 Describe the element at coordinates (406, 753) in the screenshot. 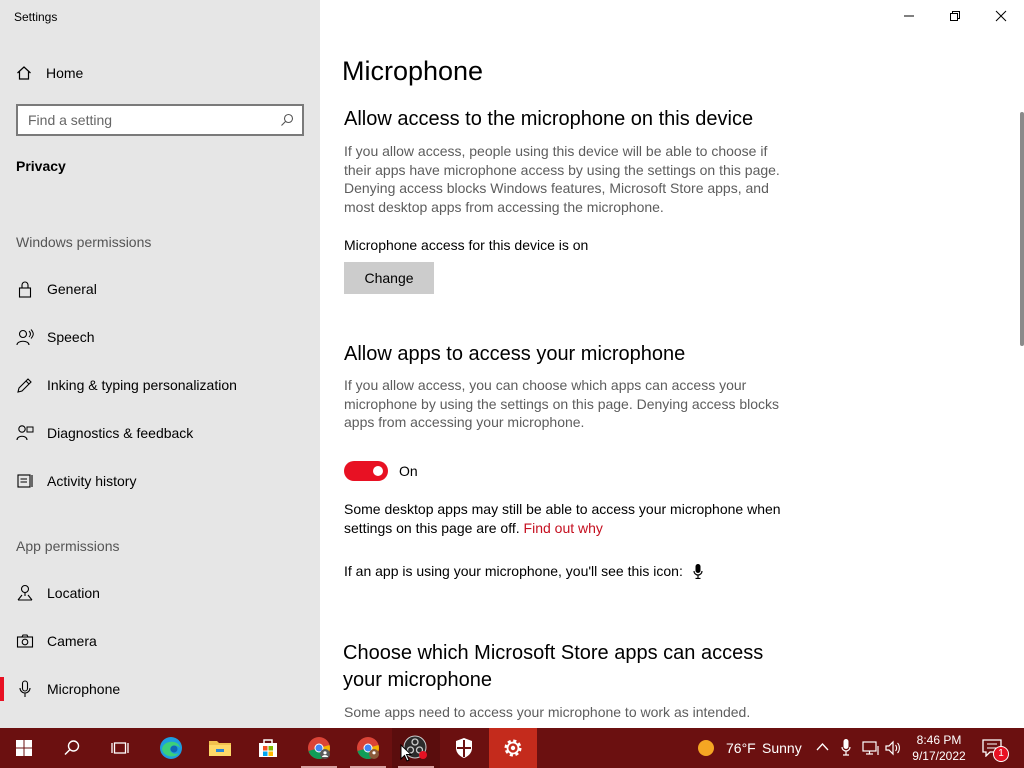

I see `mouse-cursor-icon` at that location.